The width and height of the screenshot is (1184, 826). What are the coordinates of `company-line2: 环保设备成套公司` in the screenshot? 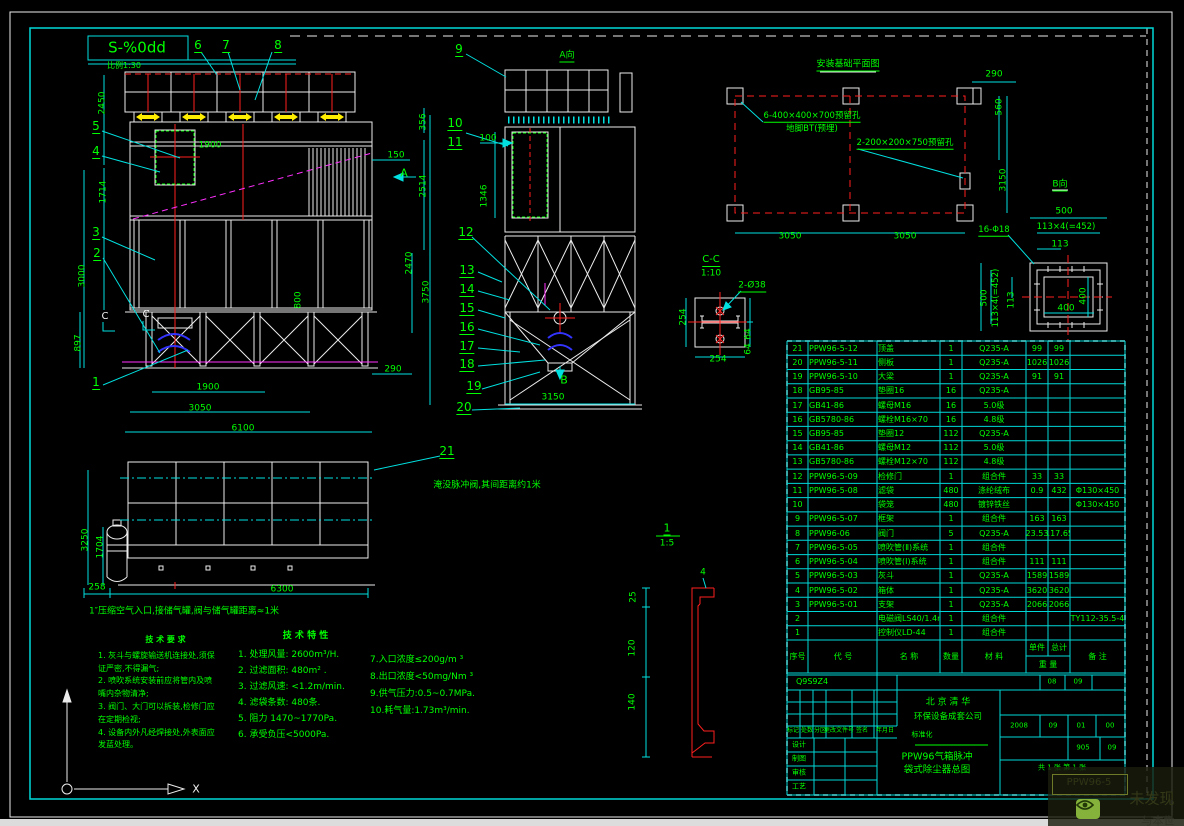 It's located at (948, 716).